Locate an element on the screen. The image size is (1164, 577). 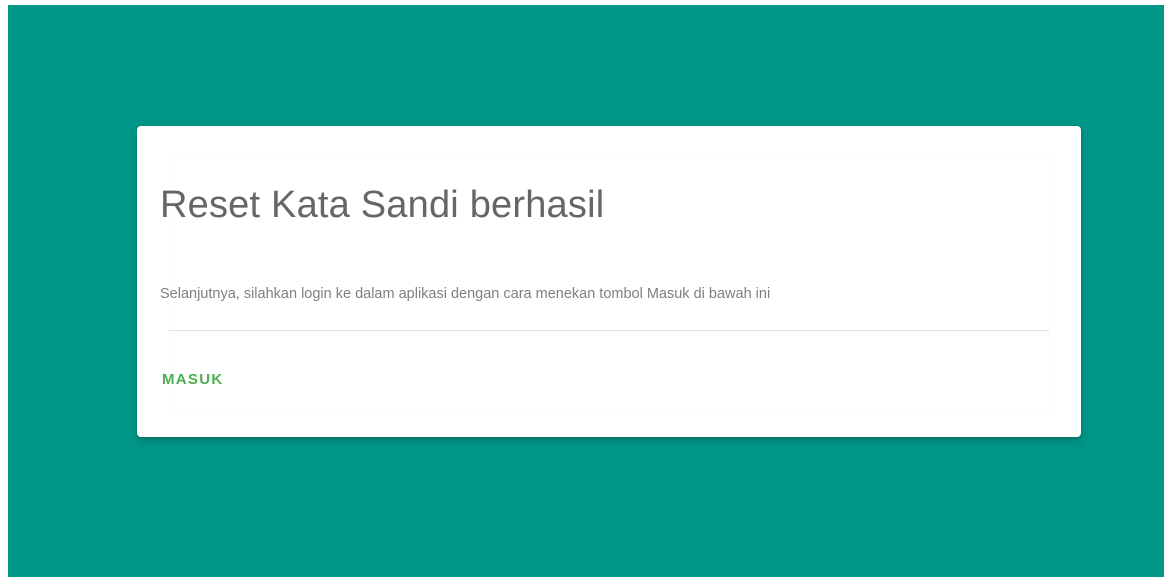
card-title: Reset Kata Sandi berhasil is located at coordinates (382, 205).